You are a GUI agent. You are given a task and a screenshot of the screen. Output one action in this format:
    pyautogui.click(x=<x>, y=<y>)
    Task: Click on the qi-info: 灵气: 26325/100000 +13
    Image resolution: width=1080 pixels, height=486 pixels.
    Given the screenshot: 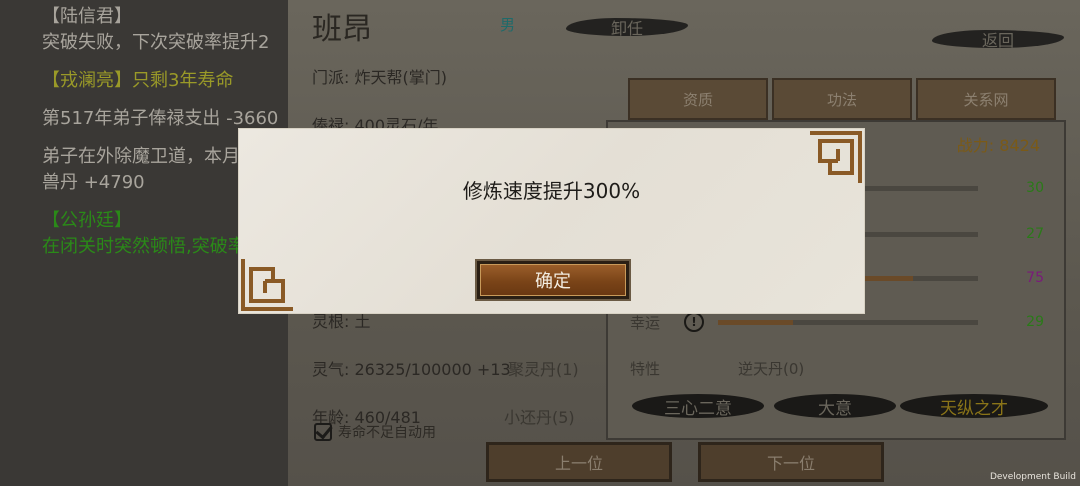 What is the action you would take?
    pyautogui.click(x=411, y=369)
    